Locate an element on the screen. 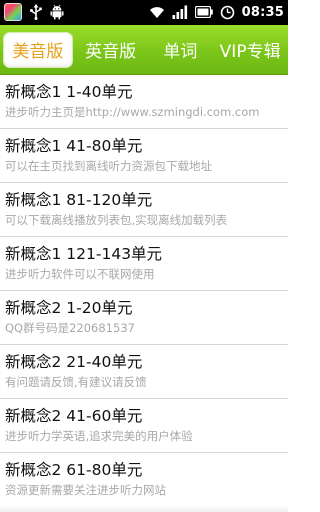  list-item-subtitle: 资源更新需要关注进步听力网站 is located at coordinates (85, 490).